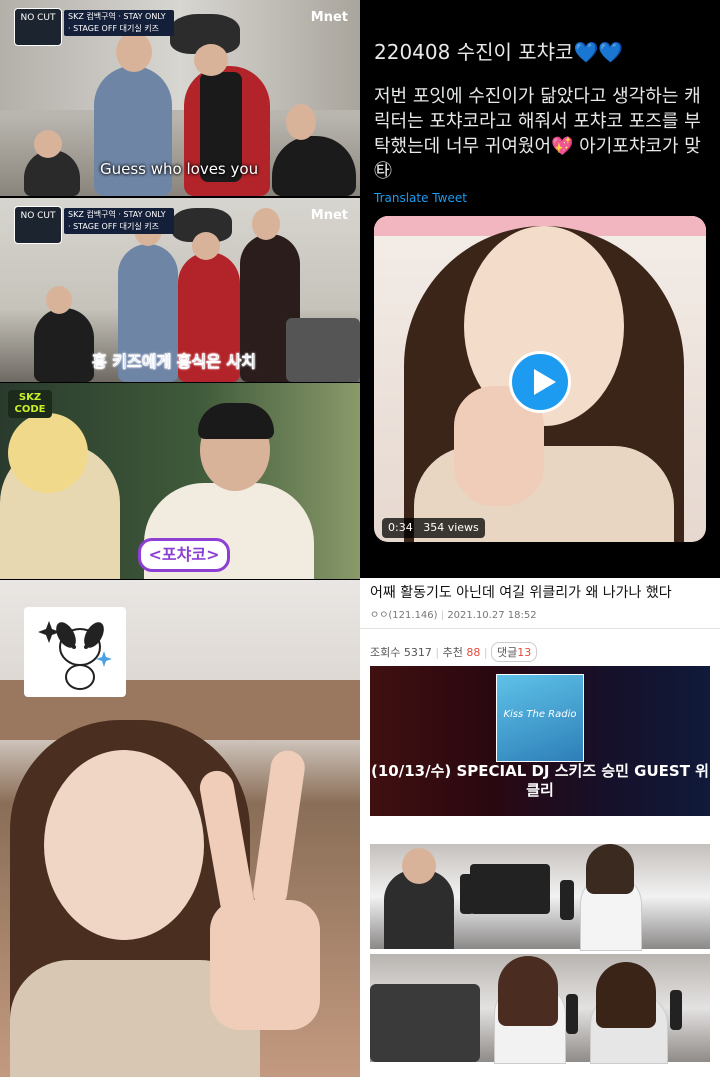 The image size is (720, 1077). What do you see at coordinates (473, 652) in the screenshot?
I see `recommend-count: 88` at bounding box center [473, 652].